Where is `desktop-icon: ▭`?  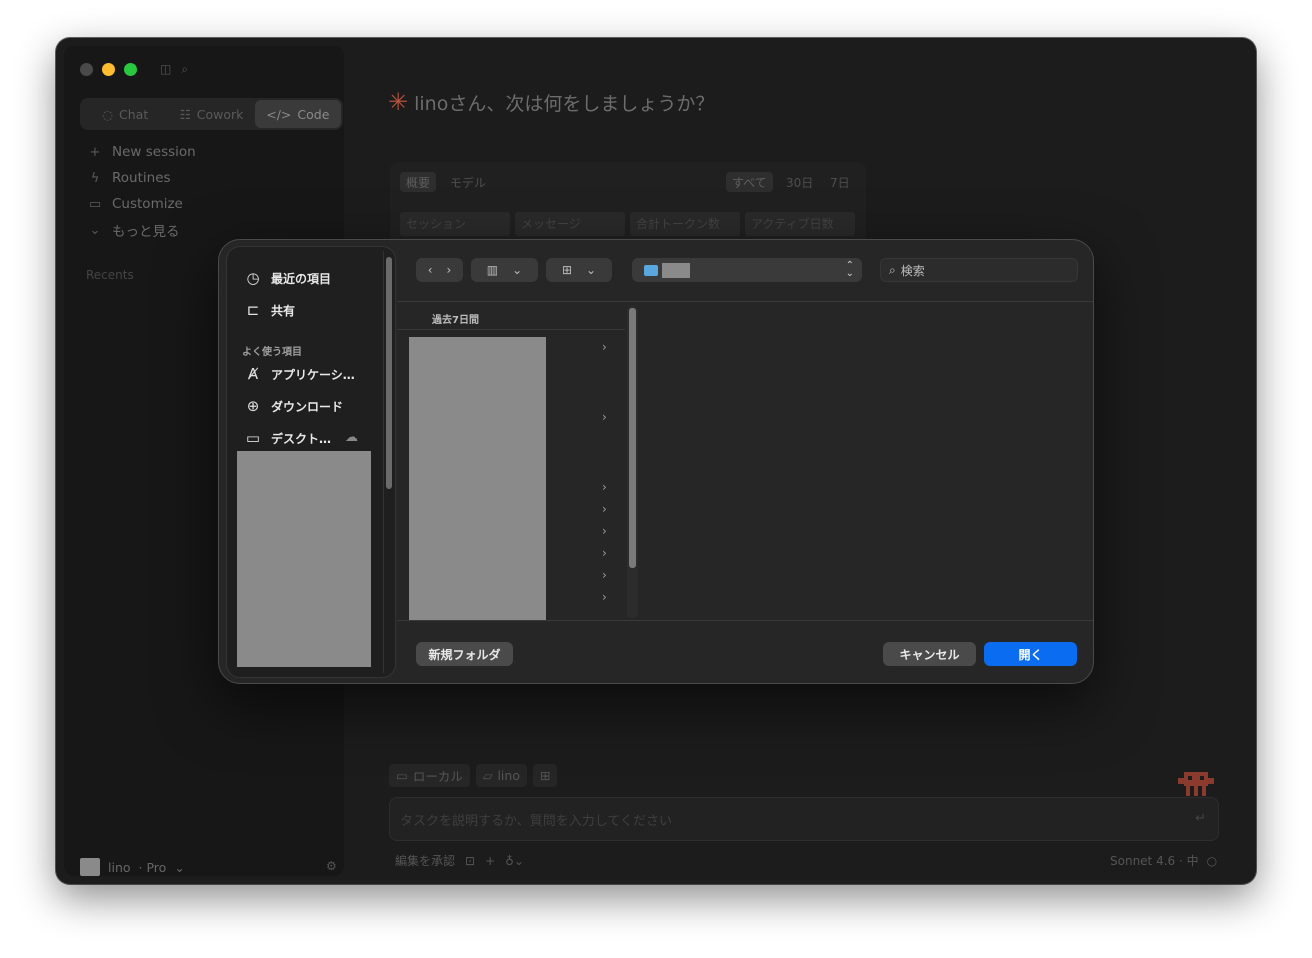 desktop-icon: ▭ is located at coordinates (253, 438).